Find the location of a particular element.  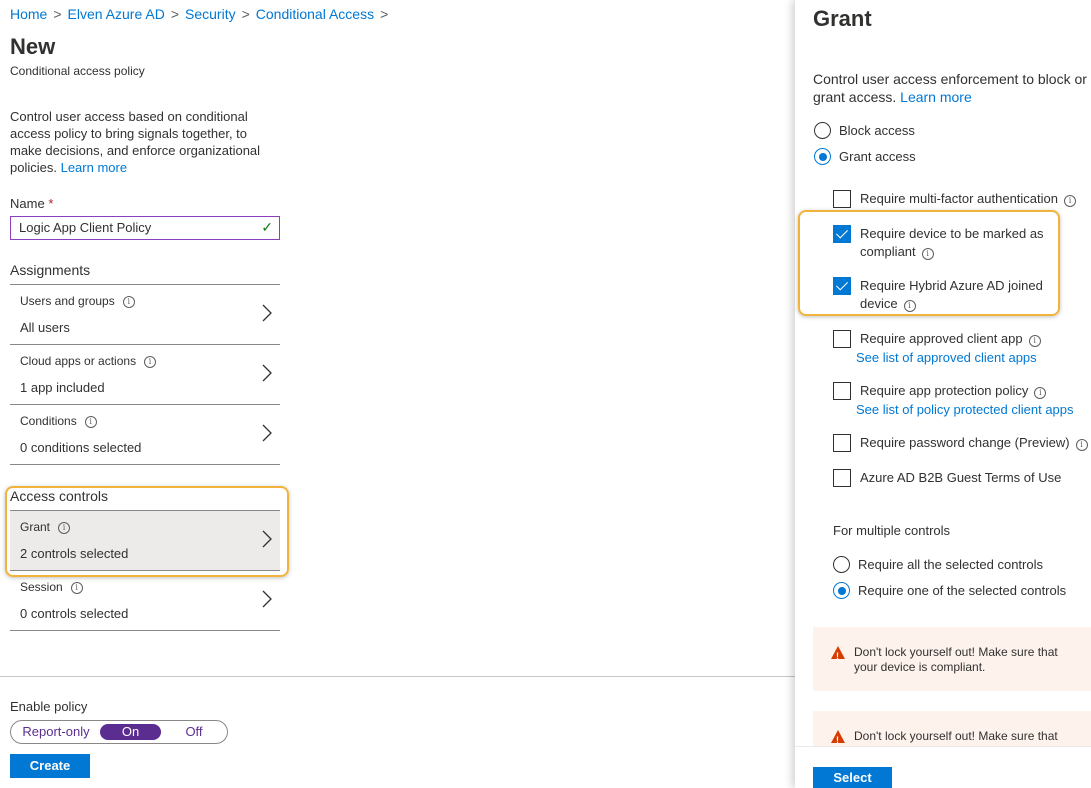

footer-divider is located at coordinates (397, 676).